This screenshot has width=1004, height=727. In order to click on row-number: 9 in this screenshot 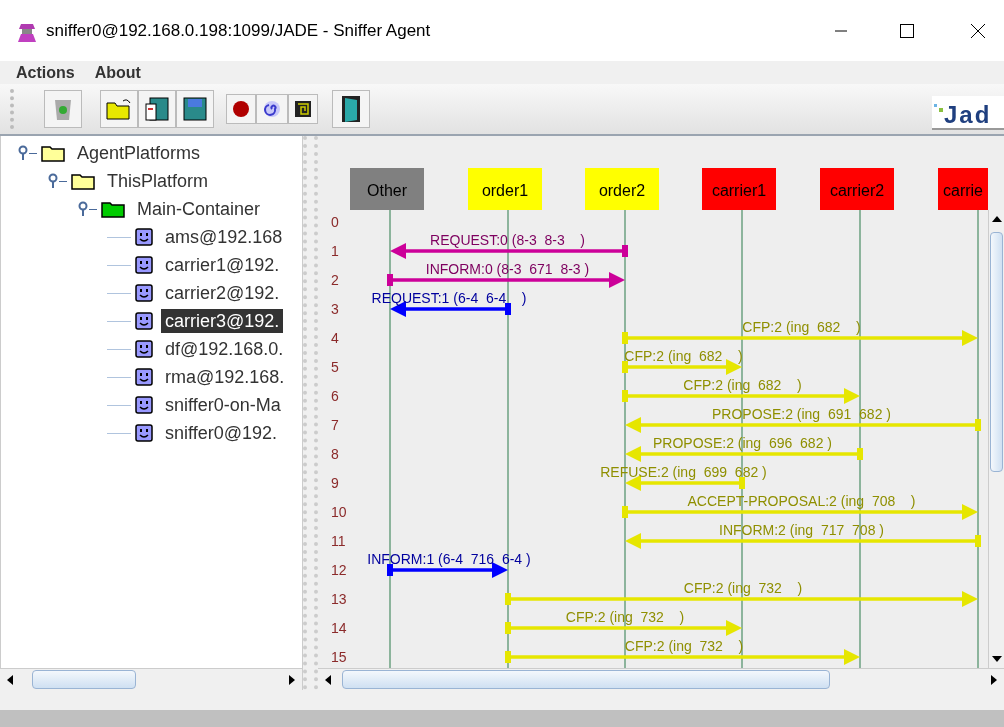, I will do `click(335, 483)`.